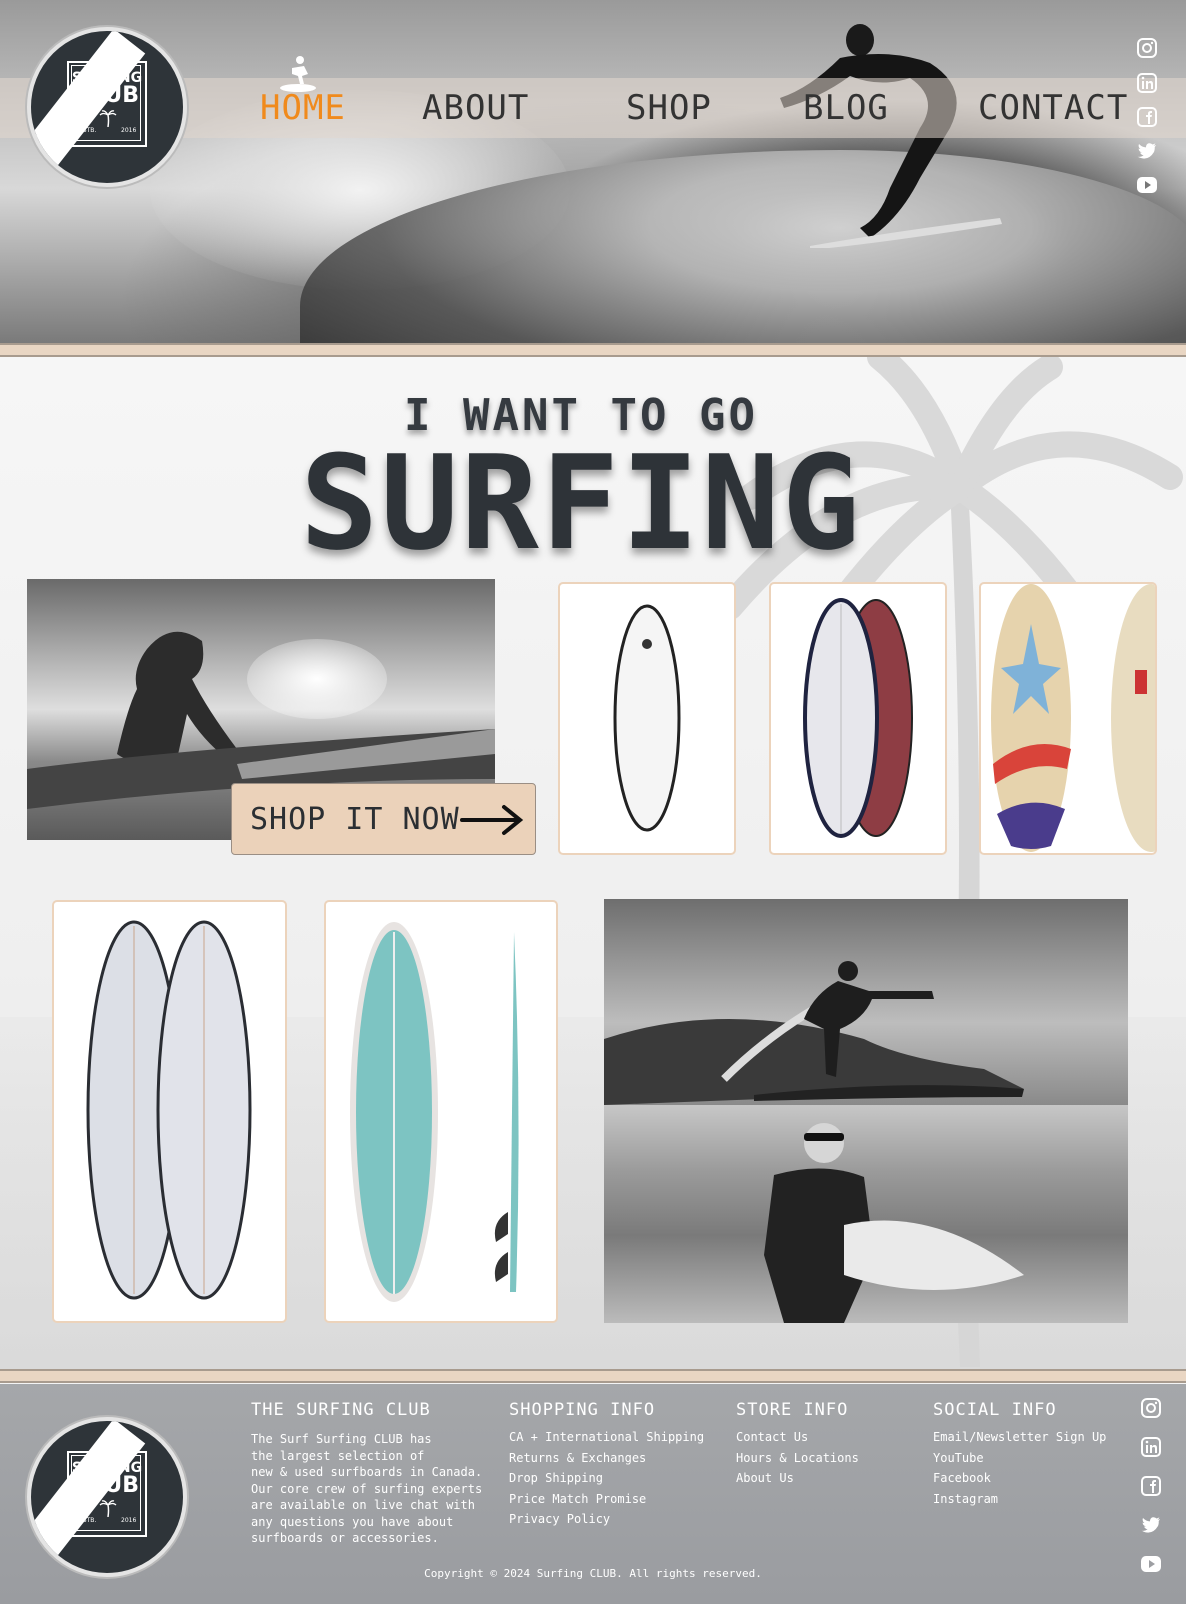 This screenshot has height=1604, width=1186. I want to click on logo-year: 2016, so click(129, 130).